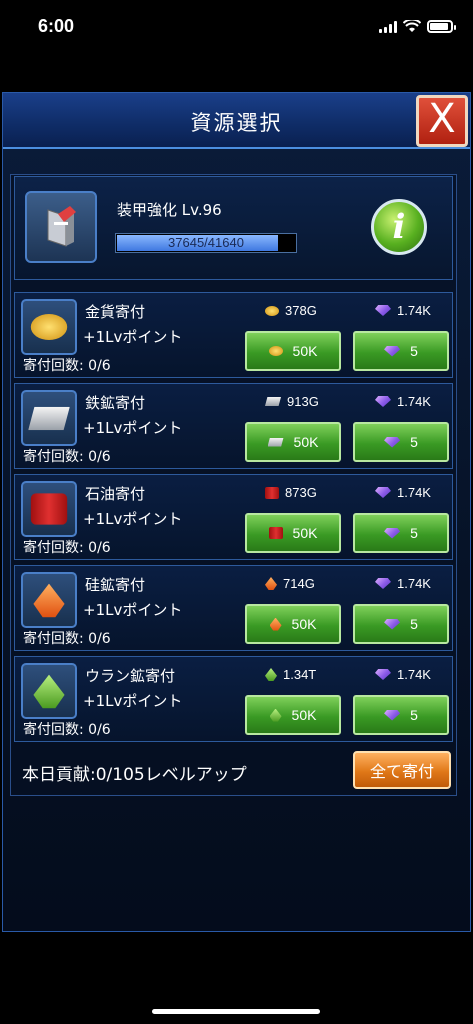  Describe the element at coordinates (233, 426) in the screenshot. I see `resource-row: 鉄鉱寄付 +1Lvポイント 寄付回数: 0/6 913G 1.74K 50K 5` at that location.